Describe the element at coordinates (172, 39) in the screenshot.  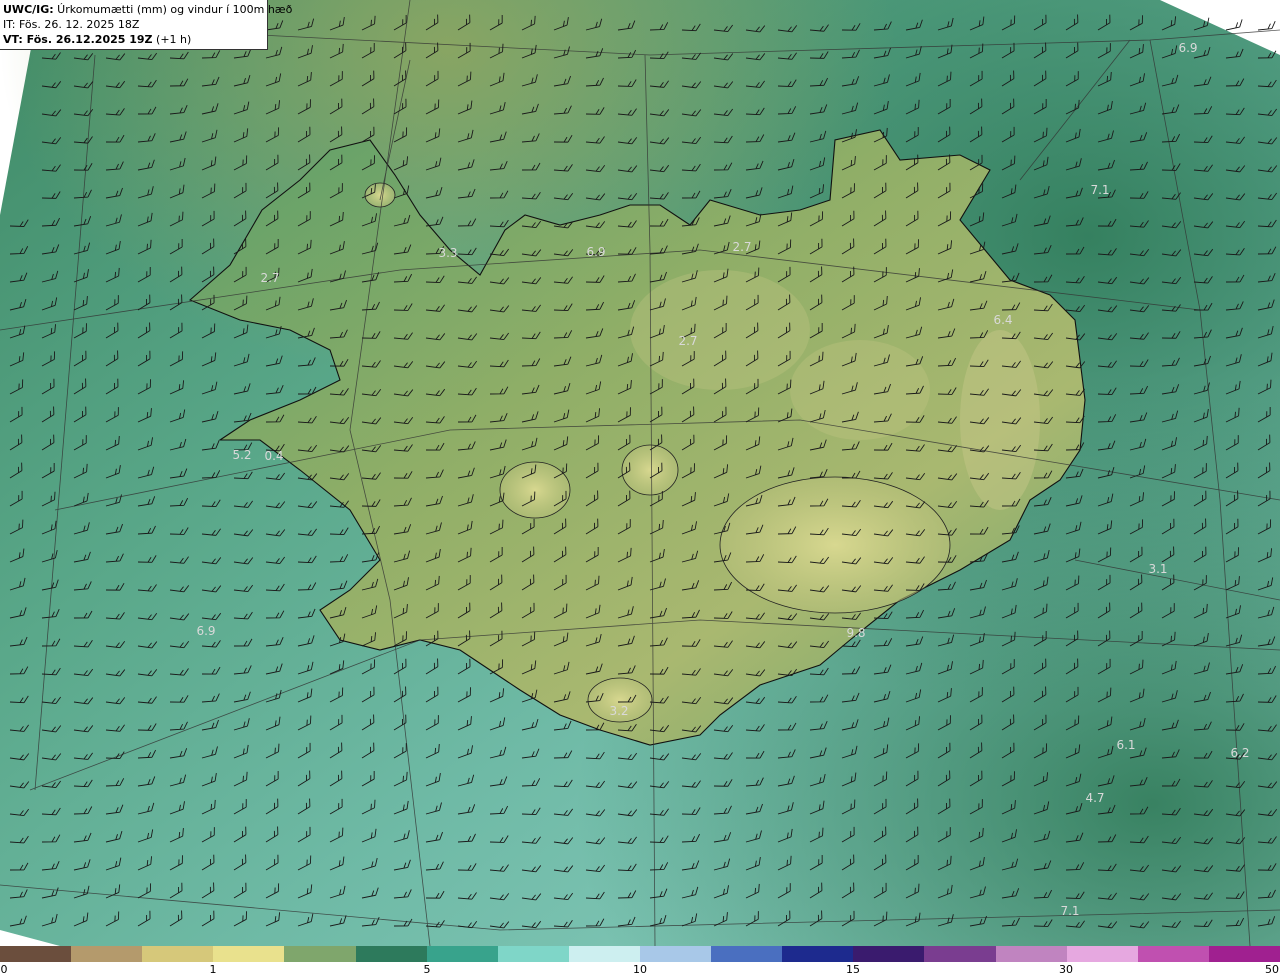
I see `valid-offset: (+1 h)` at that location.